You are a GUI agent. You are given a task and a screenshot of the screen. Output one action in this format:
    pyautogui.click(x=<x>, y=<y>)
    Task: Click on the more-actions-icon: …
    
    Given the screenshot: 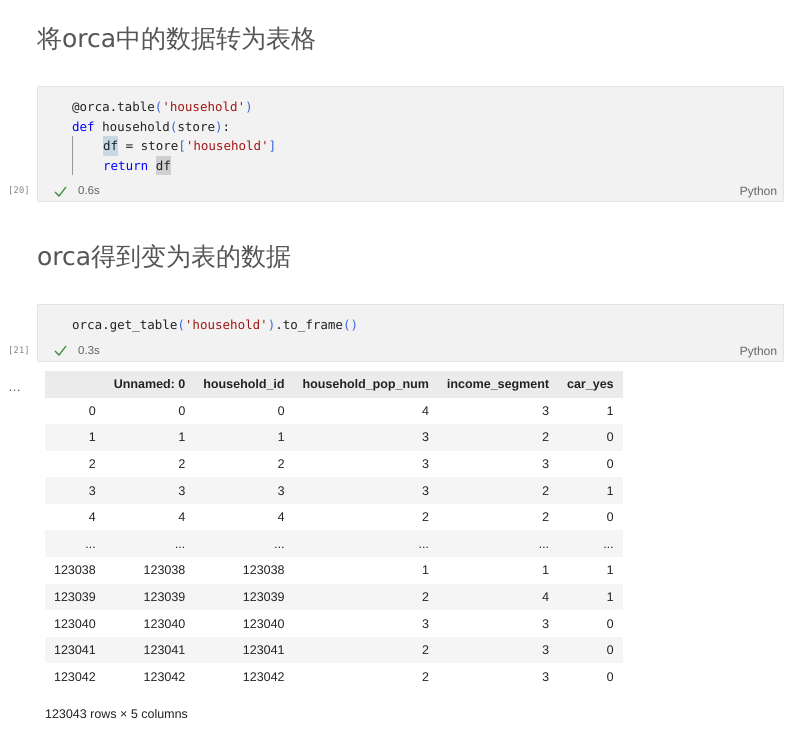 What is the action you would take?
    pyautogui.click(x=14, y=387)
    